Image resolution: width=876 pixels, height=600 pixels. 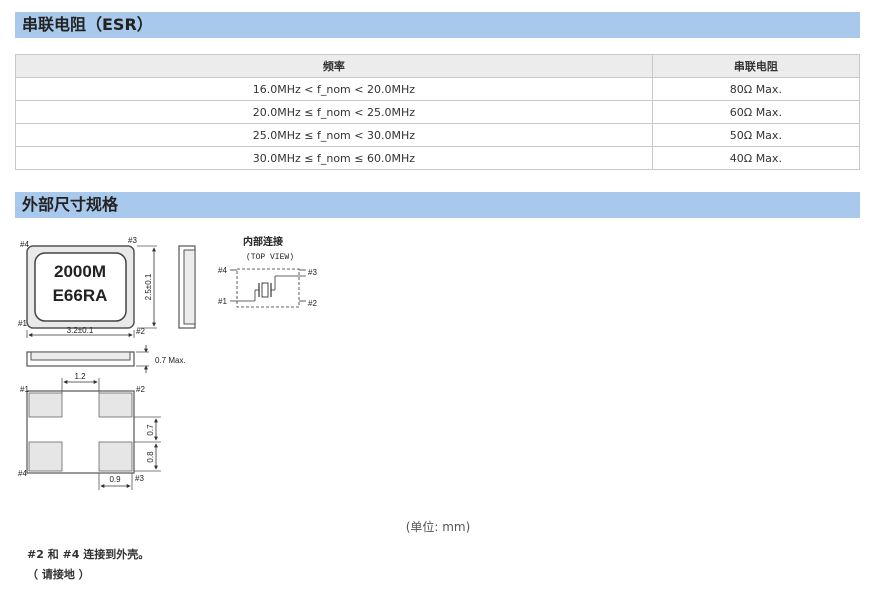 I want to click on internal-pin2-label: #2, so click(x=312, y=303).